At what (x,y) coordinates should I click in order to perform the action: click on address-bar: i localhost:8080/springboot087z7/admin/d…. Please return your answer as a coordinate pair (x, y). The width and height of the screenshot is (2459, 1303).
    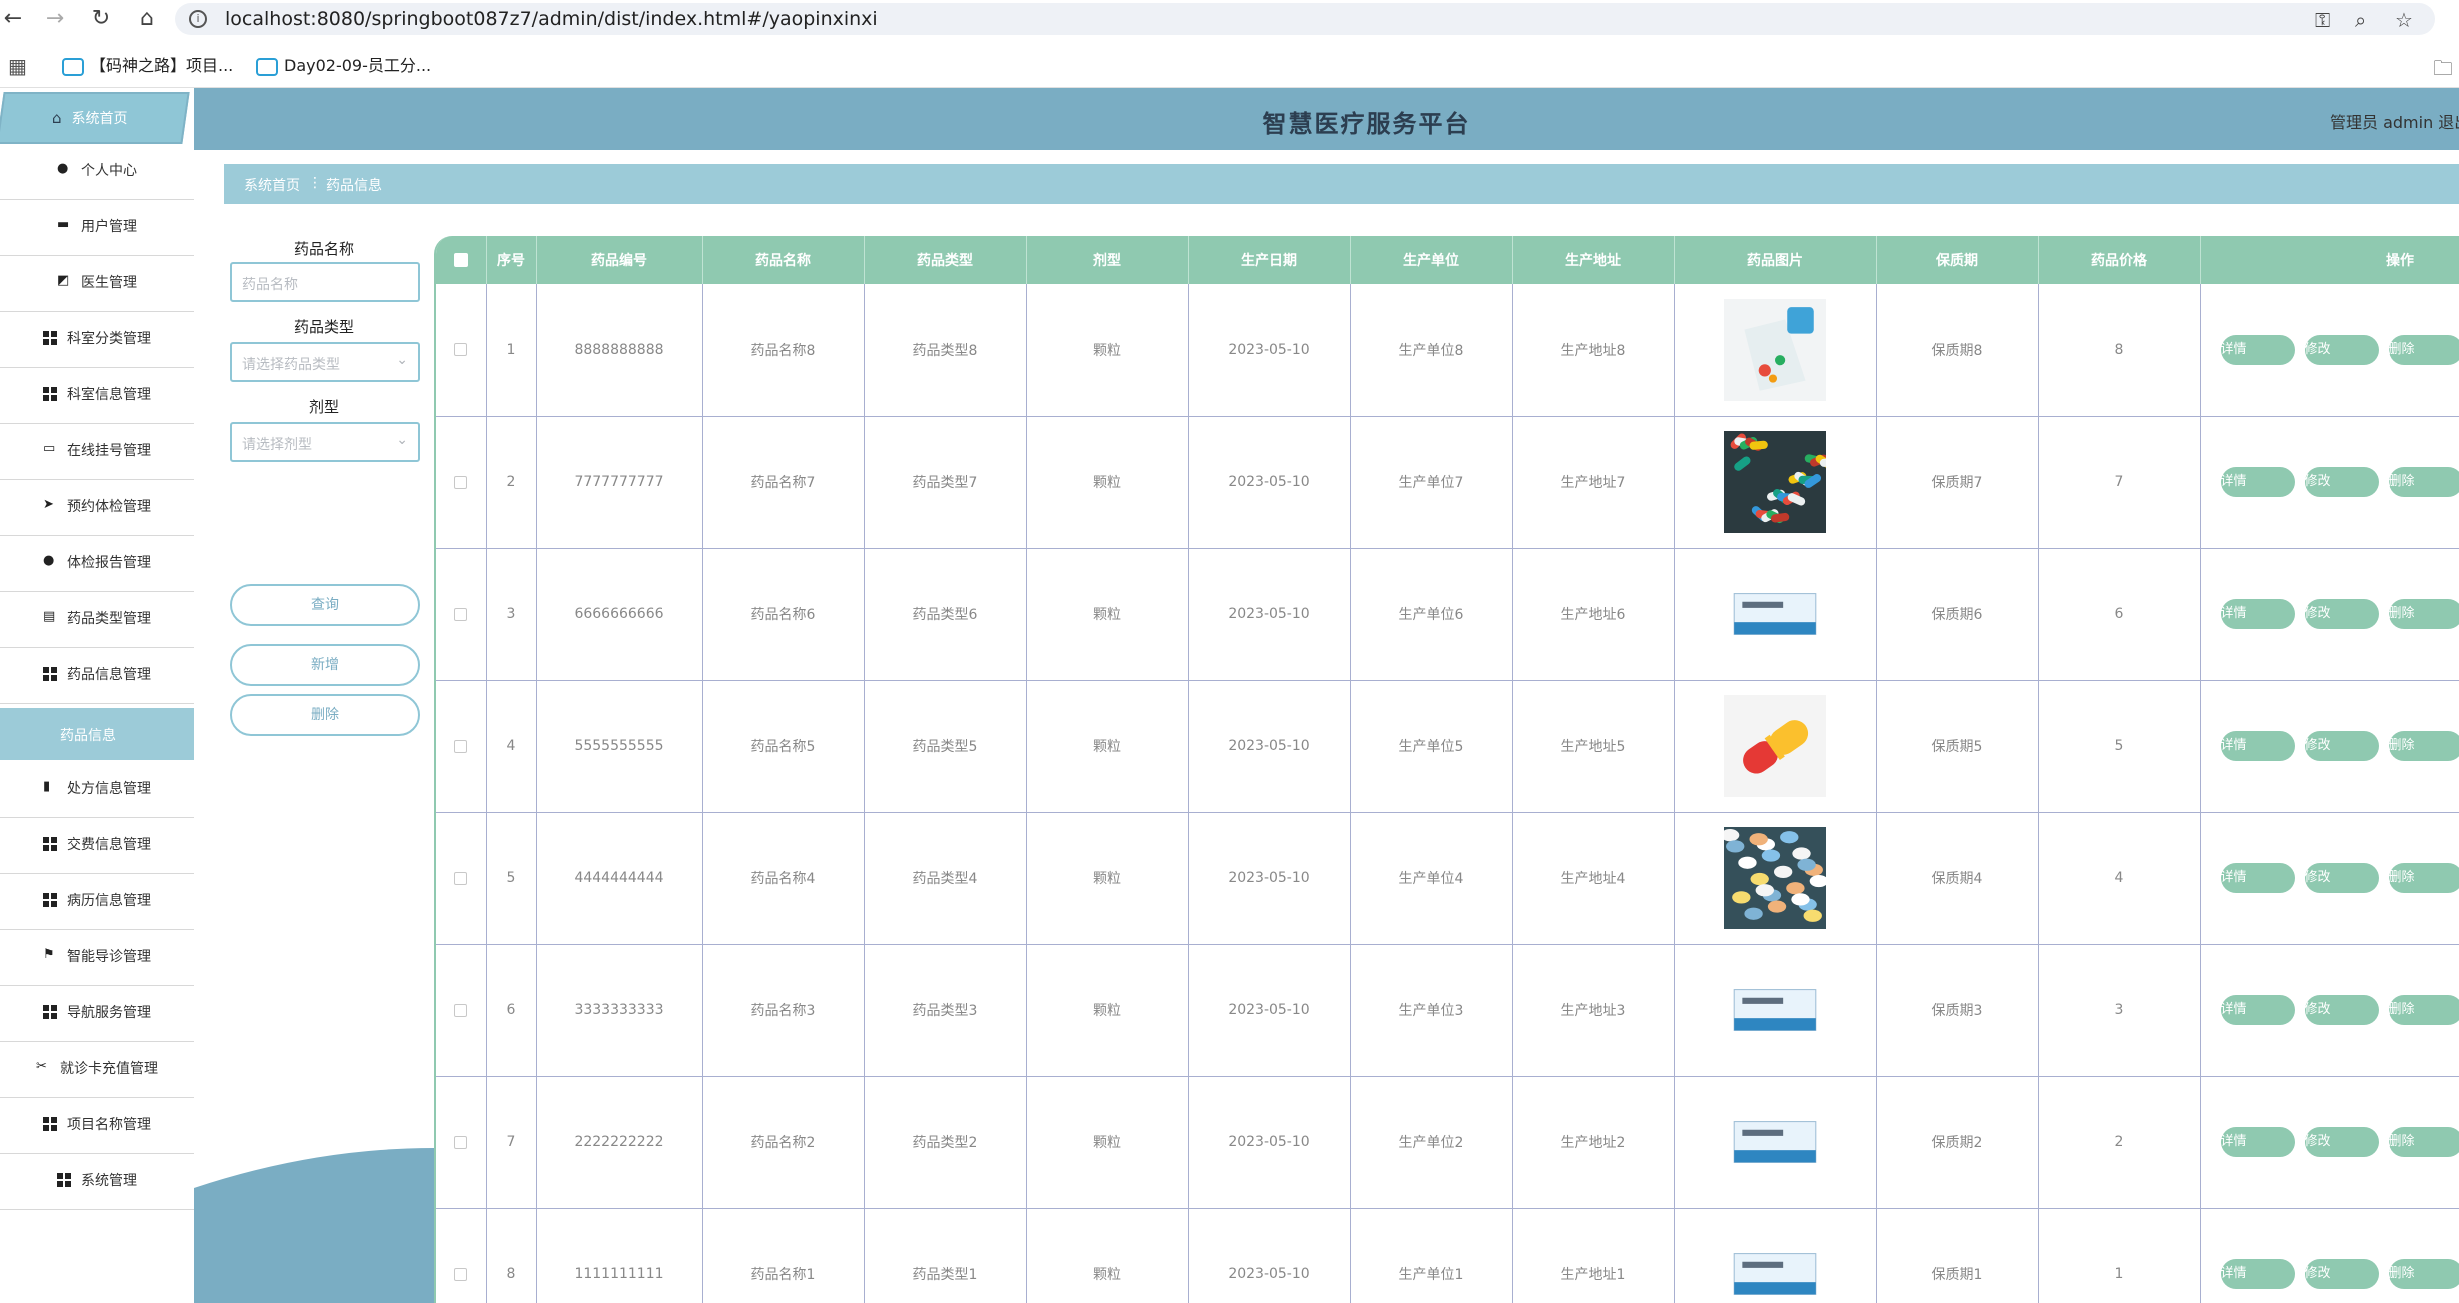
    Looking at the image, I should click on (1305, 19).